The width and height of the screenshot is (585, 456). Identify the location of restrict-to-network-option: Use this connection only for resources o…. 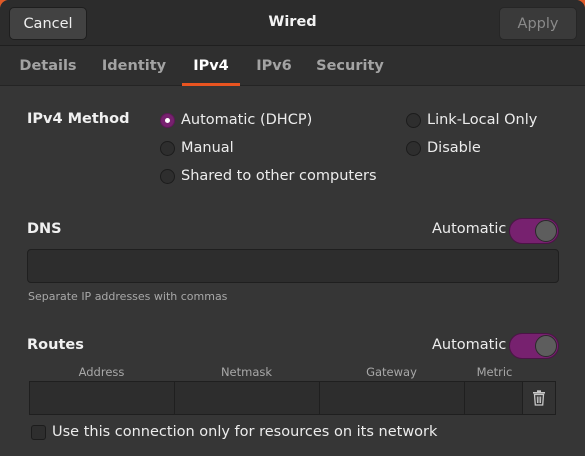
(234, 432).